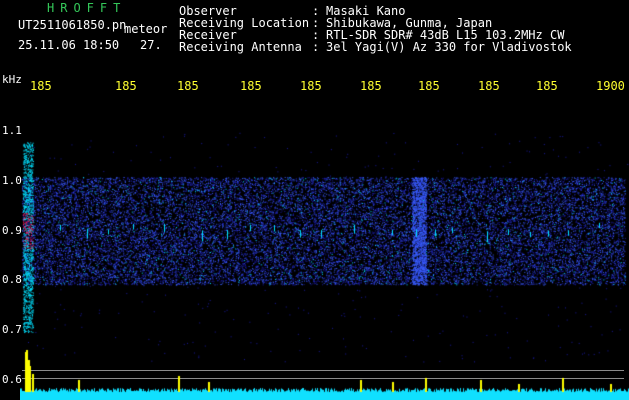 This screenshot has width=629, height=400. Describe the element at coordinates (87, 8) in the screenshot. I see `app-title: HROFFT` at that location.